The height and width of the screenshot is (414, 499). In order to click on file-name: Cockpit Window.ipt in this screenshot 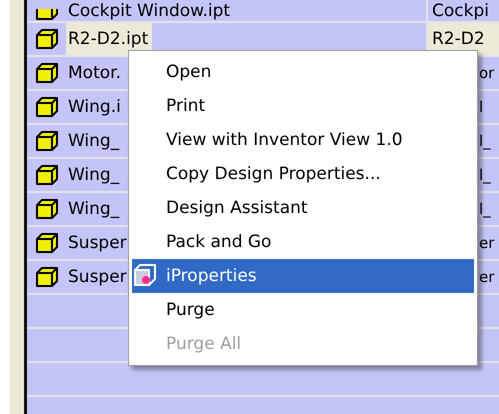, I will do `click(150, 10)`.